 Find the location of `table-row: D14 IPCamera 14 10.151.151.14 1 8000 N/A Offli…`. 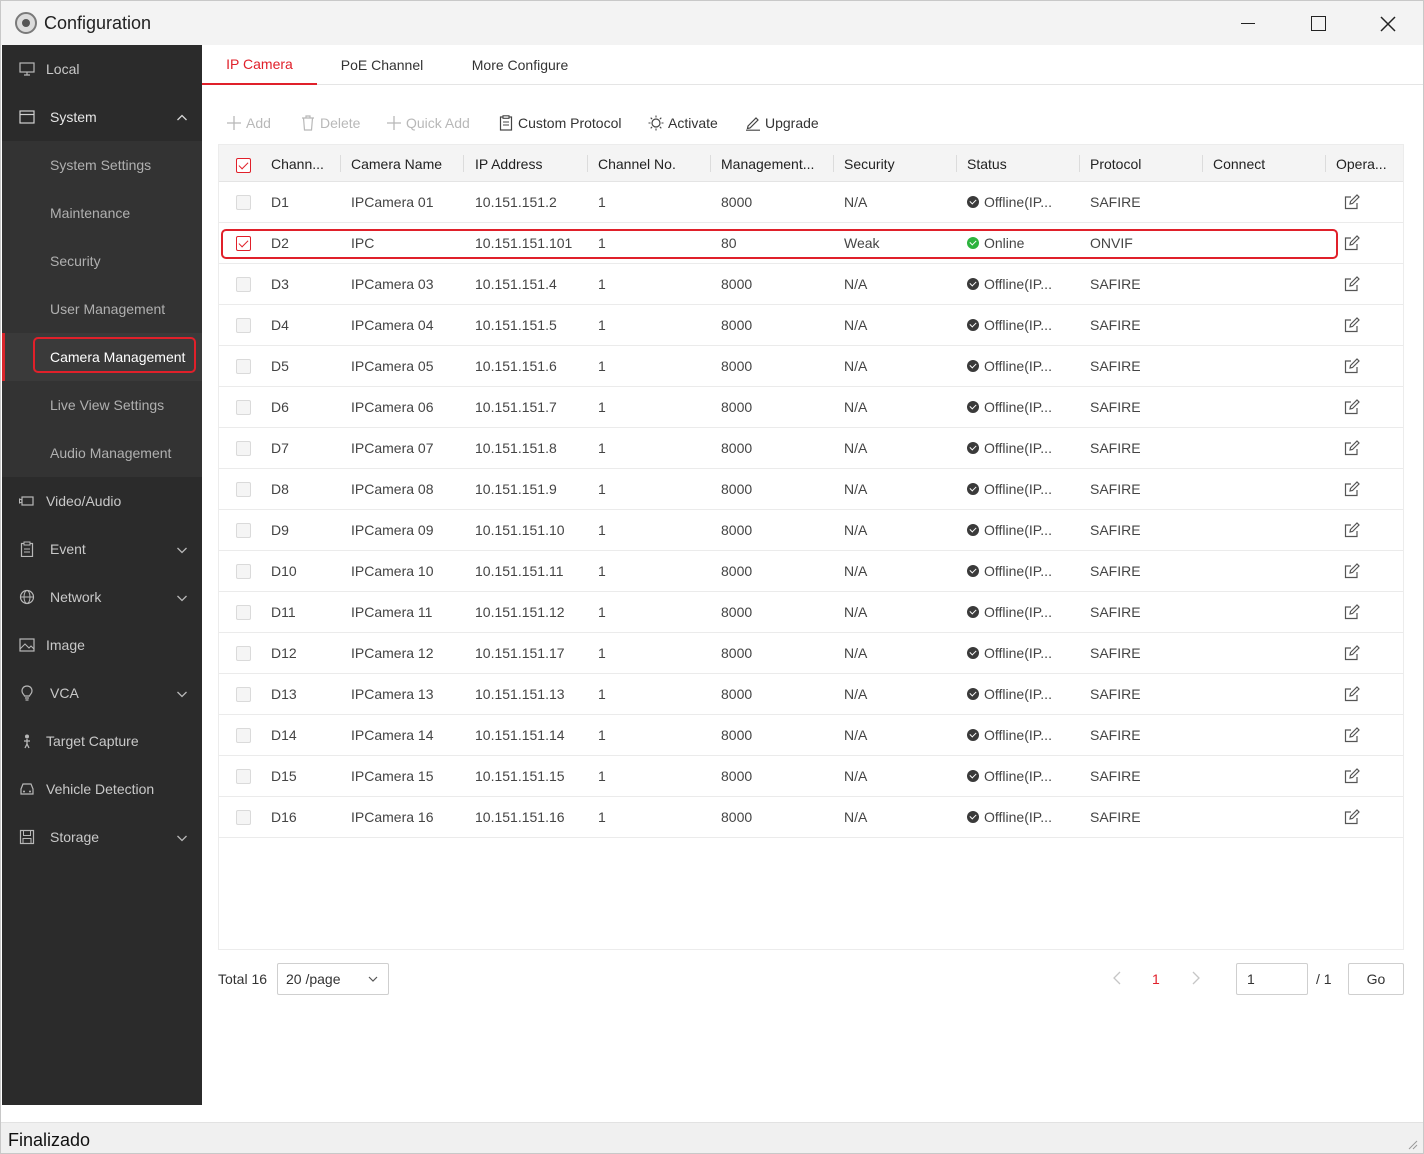

table-row: D14 IPCamera 14 10.151.151.14 1 8000 N/A Offli… is located at coordinates (811, 735).